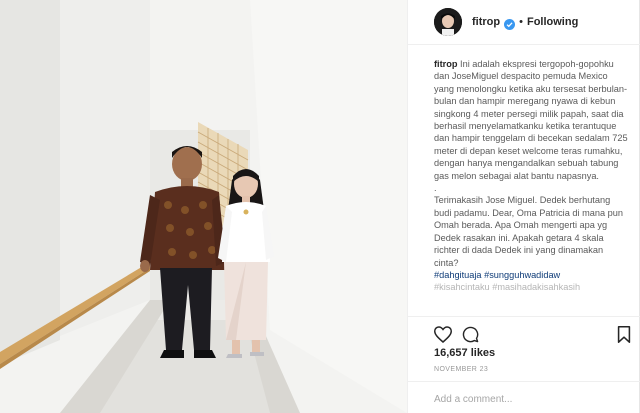  What do you see at coordinates (470, 334) in the screenshot?
I see `comment-icon` at bounding box center [470, 334].